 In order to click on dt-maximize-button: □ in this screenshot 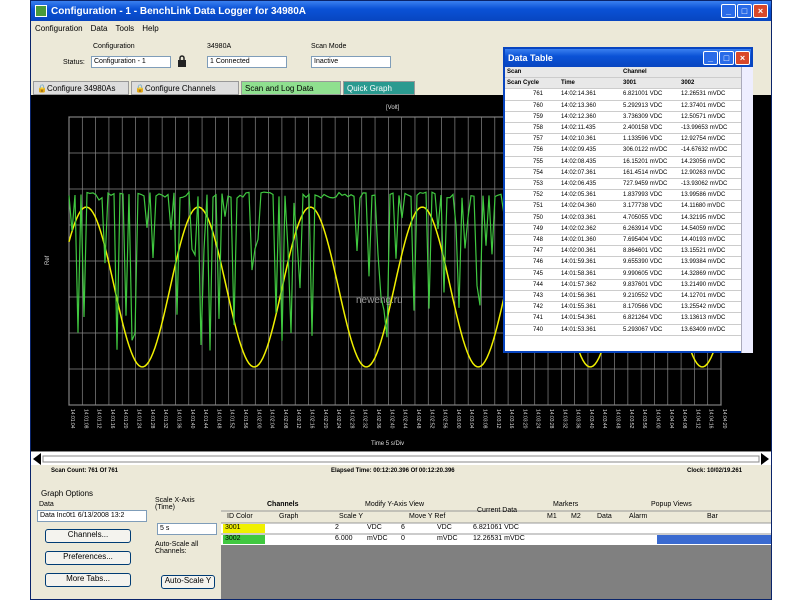, I will do `click(726, 58)`.